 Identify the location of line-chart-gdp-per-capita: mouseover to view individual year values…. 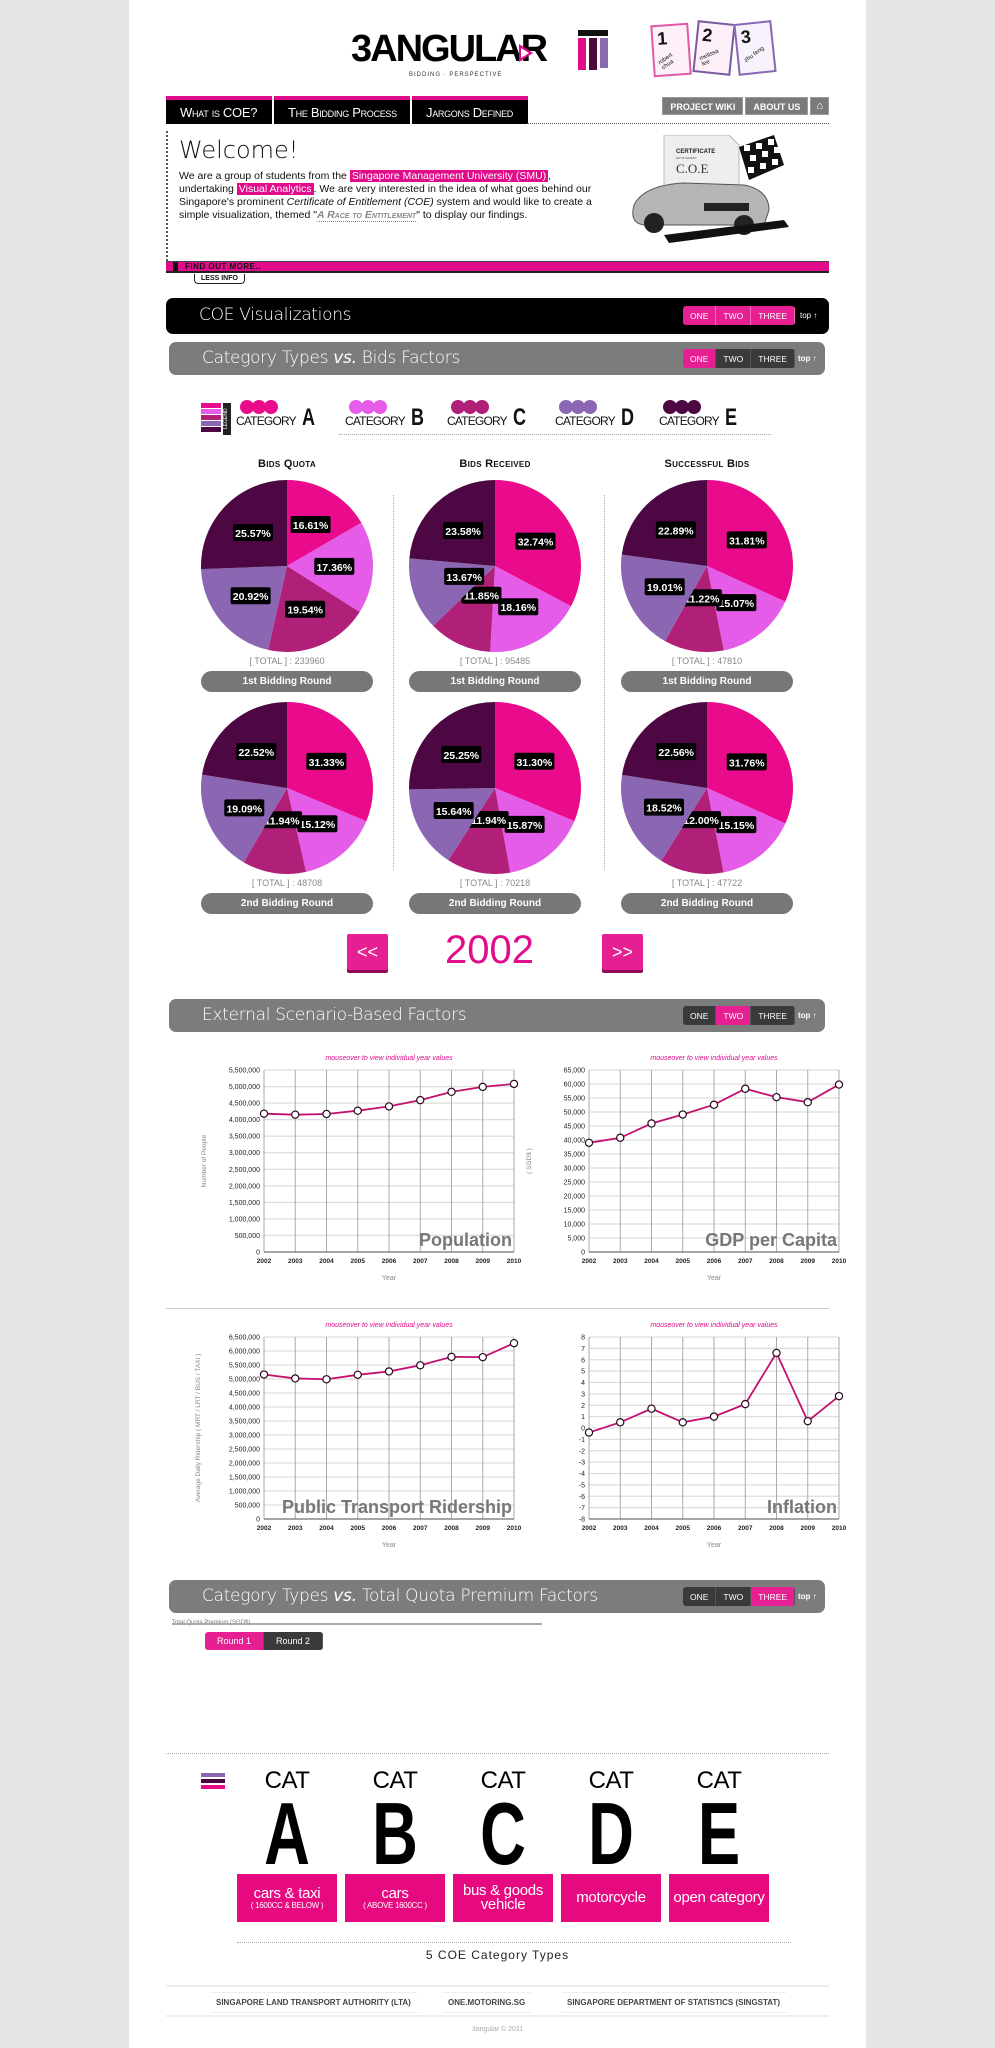
(682, 1168).